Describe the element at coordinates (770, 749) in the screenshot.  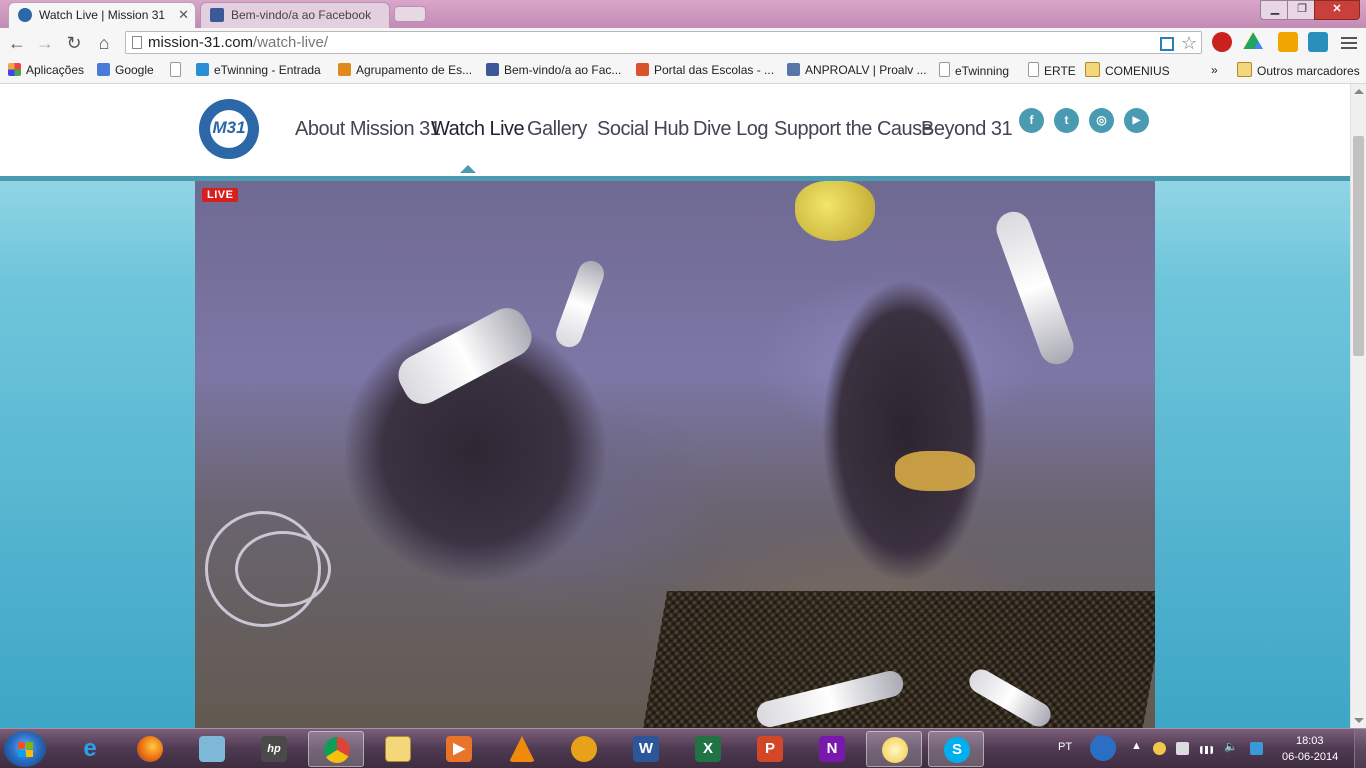
I see `taskbar-powerpoint: P` at that location.